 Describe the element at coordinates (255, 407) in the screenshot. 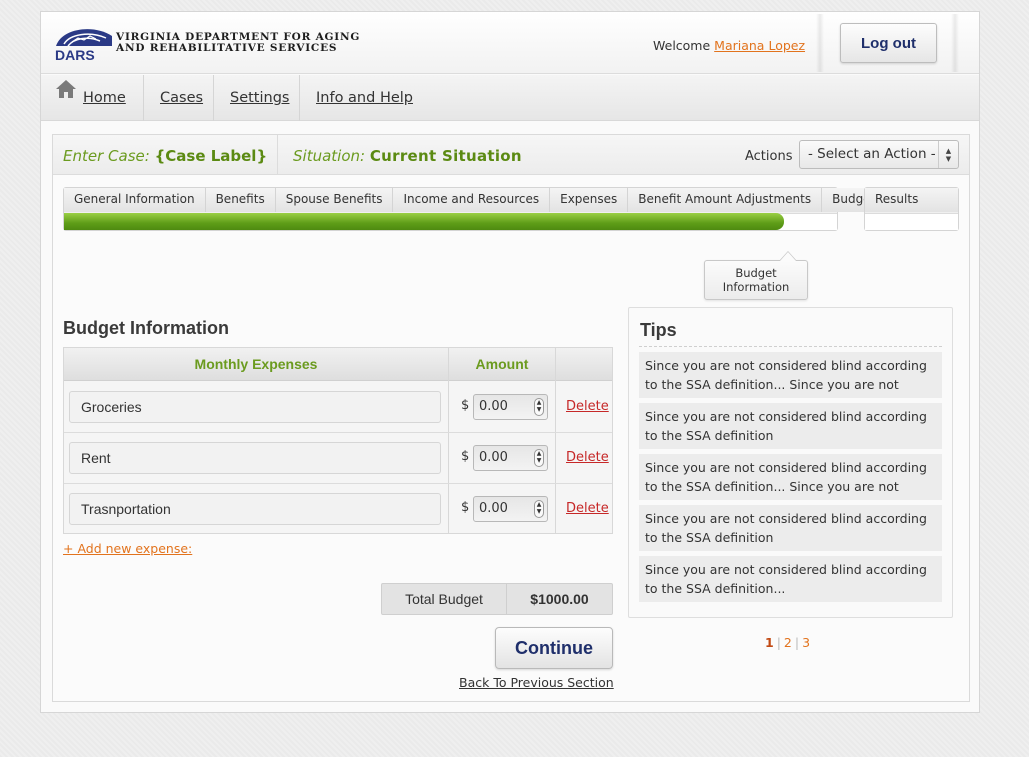

I see `expense-name-field: Groceries` at that location.